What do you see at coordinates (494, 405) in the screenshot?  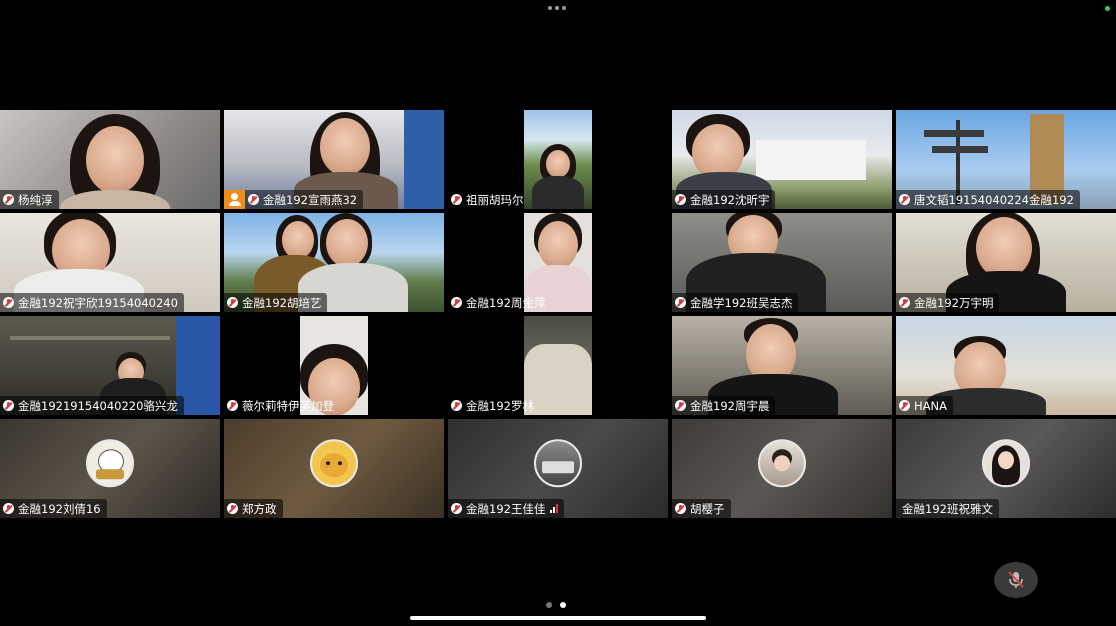 I see `participant-name-tag: 金融192罗林` at bounding box center [494, 405].